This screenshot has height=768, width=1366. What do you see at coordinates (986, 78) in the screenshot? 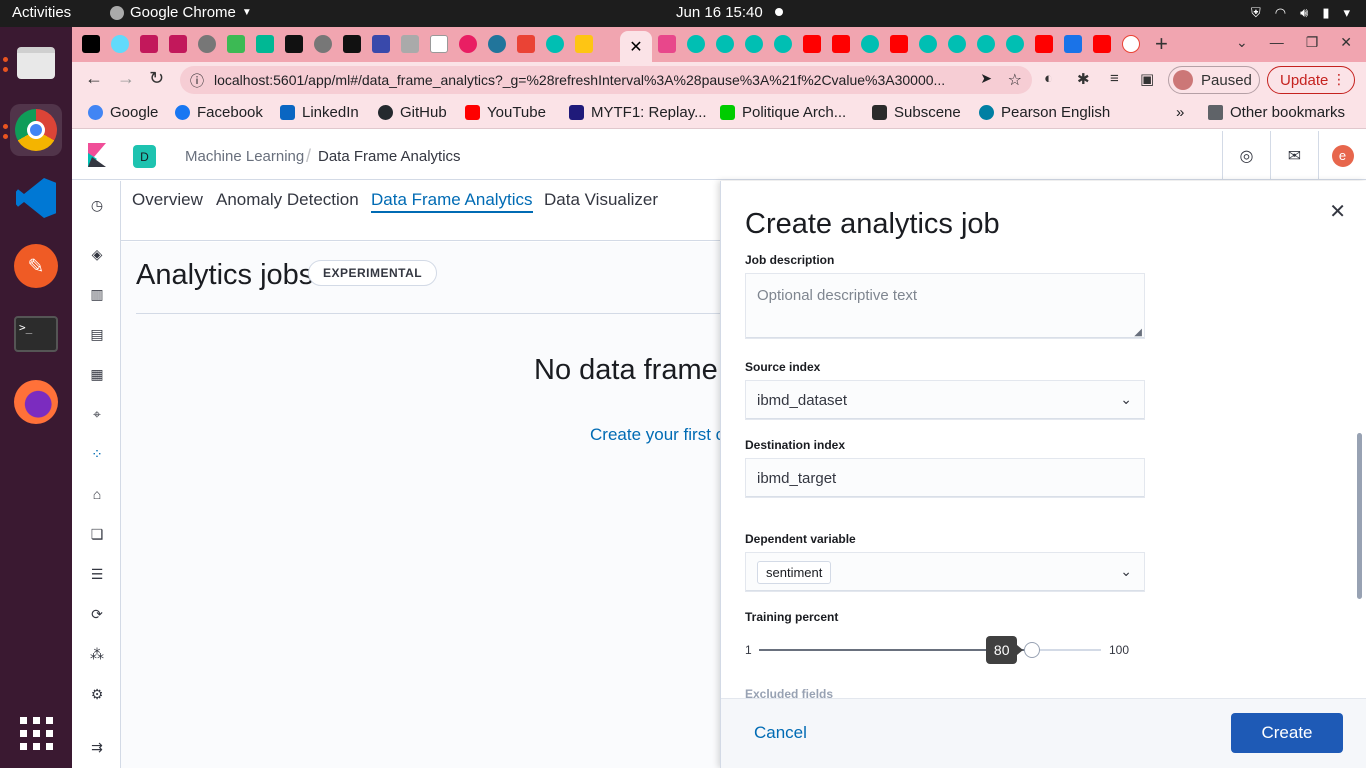
I see `send-tab-icon: ➤` at bounding box center [986, 78].